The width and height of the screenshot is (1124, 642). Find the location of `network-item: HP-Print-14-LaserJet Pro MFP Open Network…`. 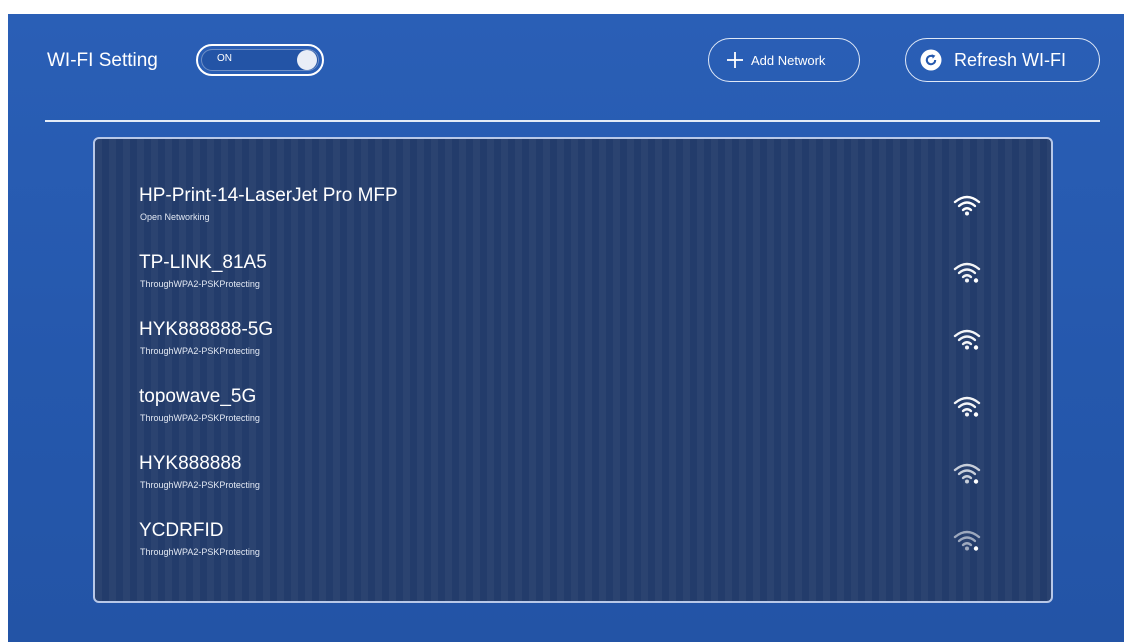

network-item: HP-Print-14-LaserJet Pro MFP Open Network… is located at coordinates (579, 216).